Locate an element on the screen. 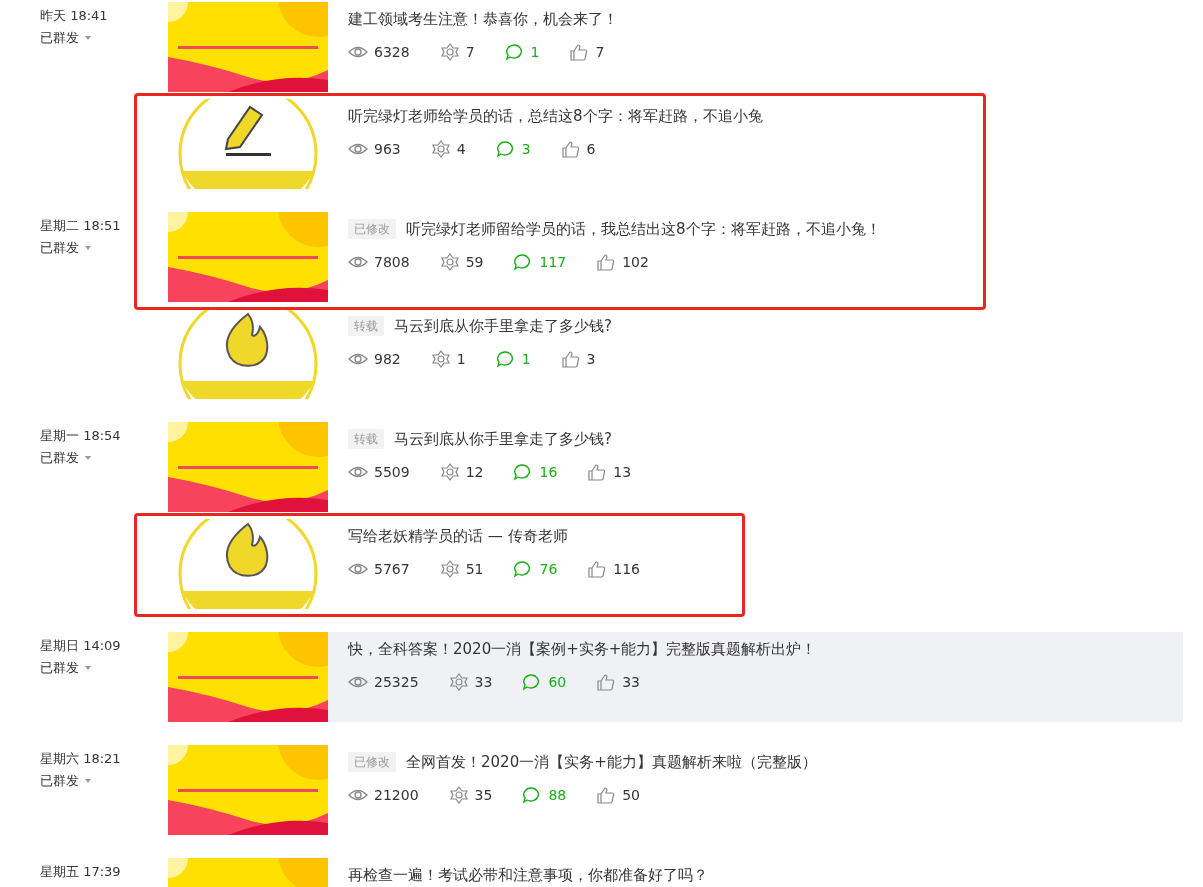  publish-time: 星期五 17:39 is located at coordinates (81, 872).